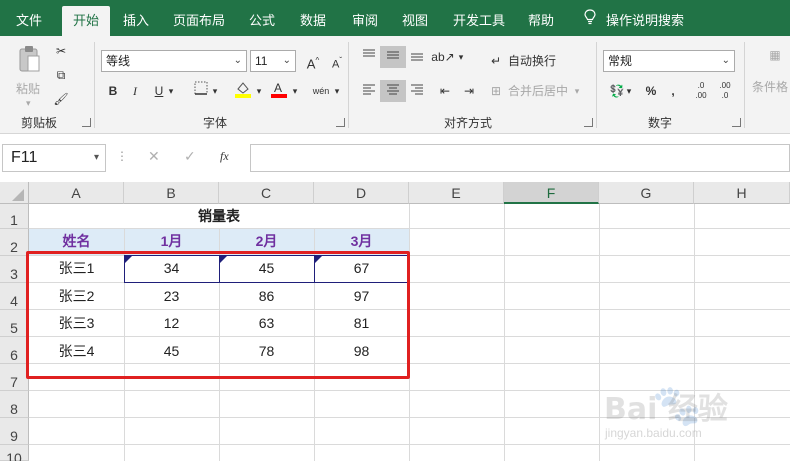 Image resolution: width=790 pixels, height=461 pixels. What do you see at coordinates (219, 216) in the screenshot?
I see `sheet-title-cell: 销量表` at bounding box center [219, 216].